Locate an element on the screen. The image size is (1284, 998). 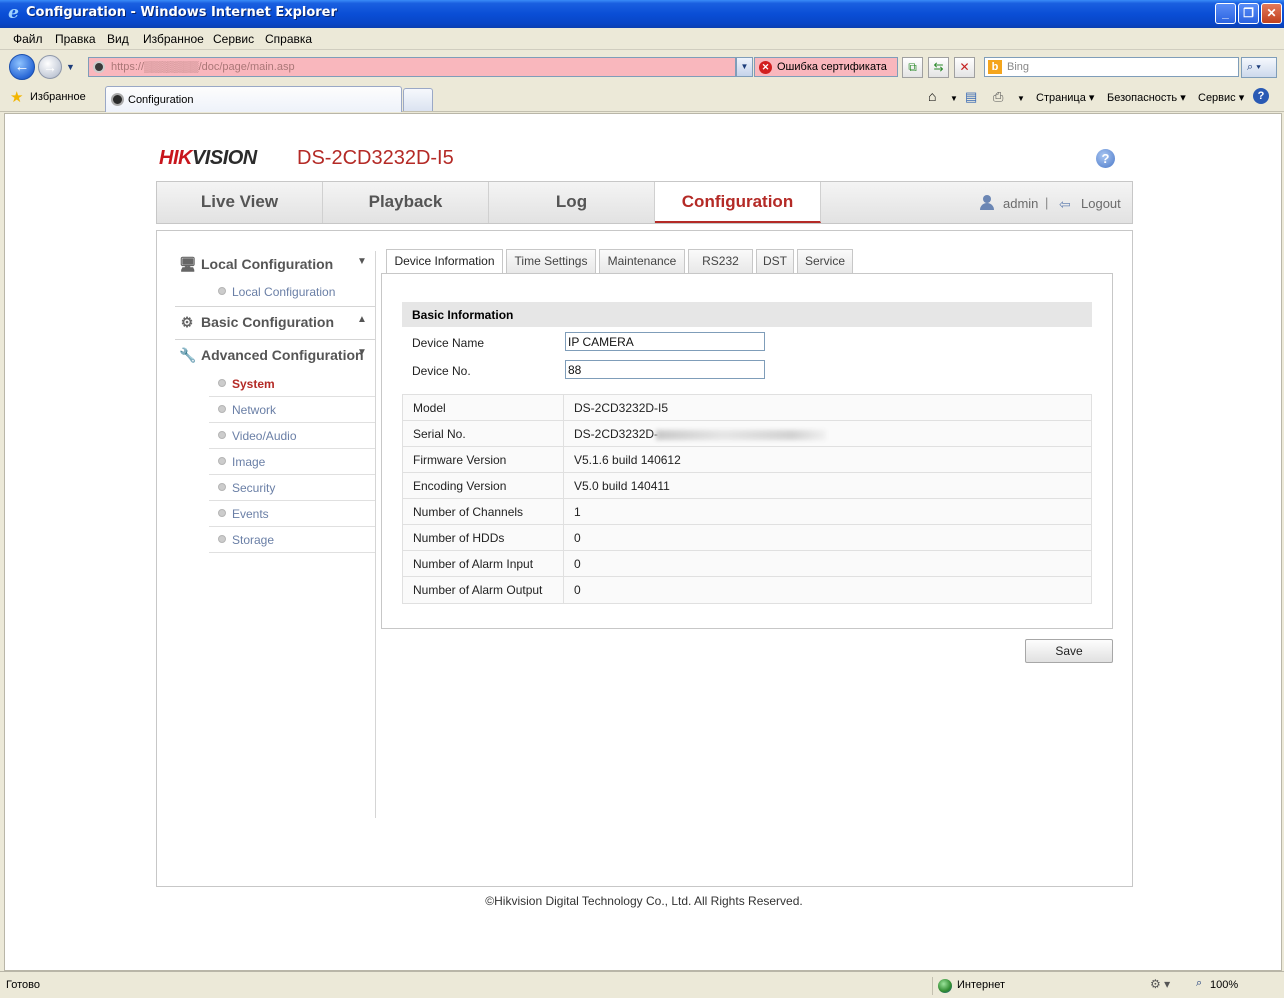
menu-basic-configuration: ⚙ Basic Configuration ▲ is located at coordinates (275, 323).